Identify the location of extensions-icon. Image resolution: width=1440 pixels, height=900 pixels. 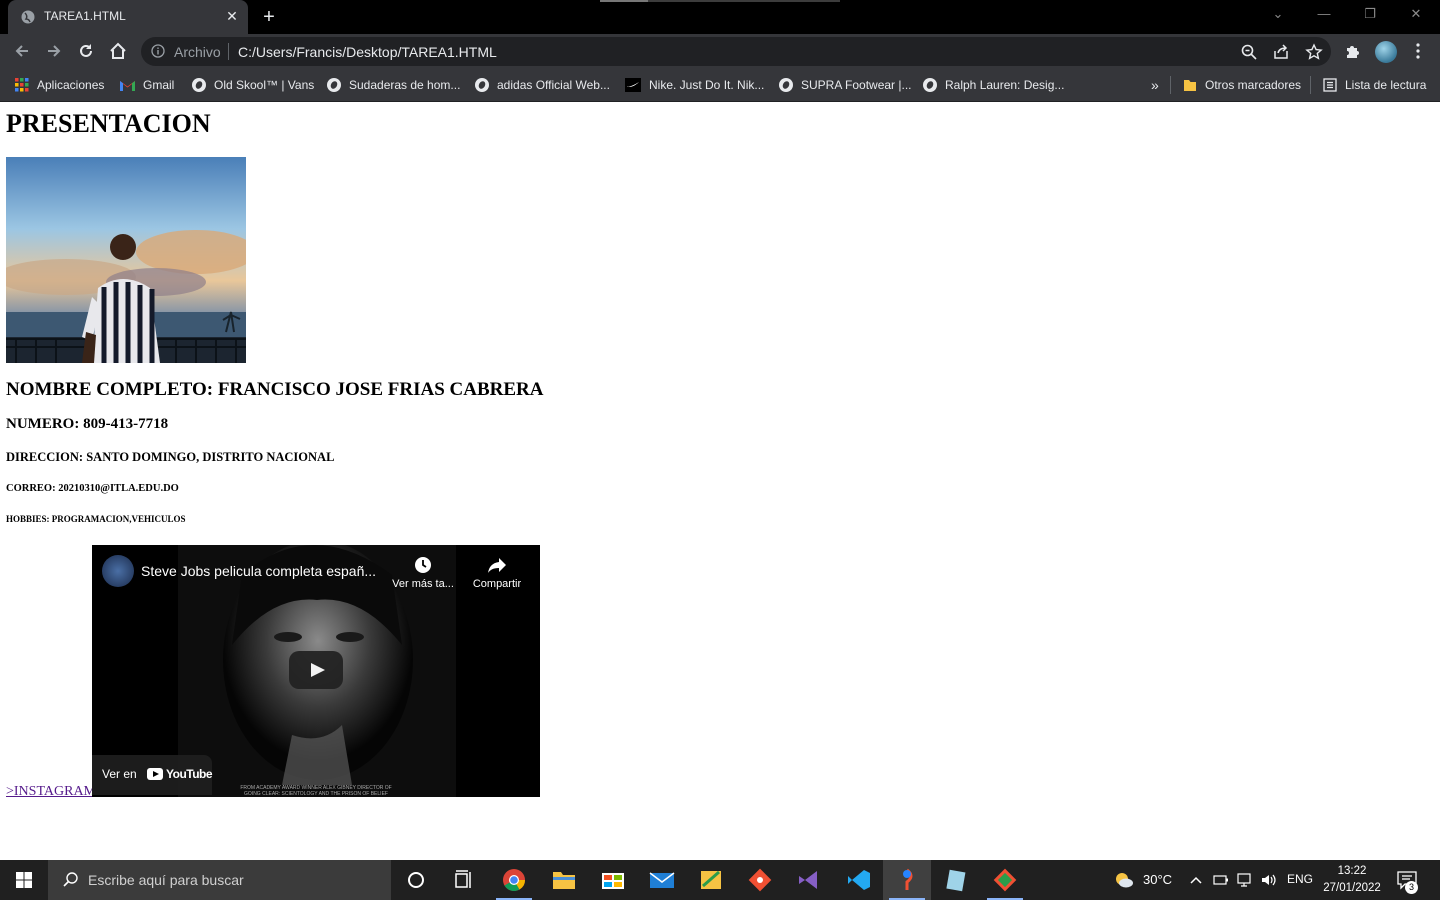
(1353, 51).